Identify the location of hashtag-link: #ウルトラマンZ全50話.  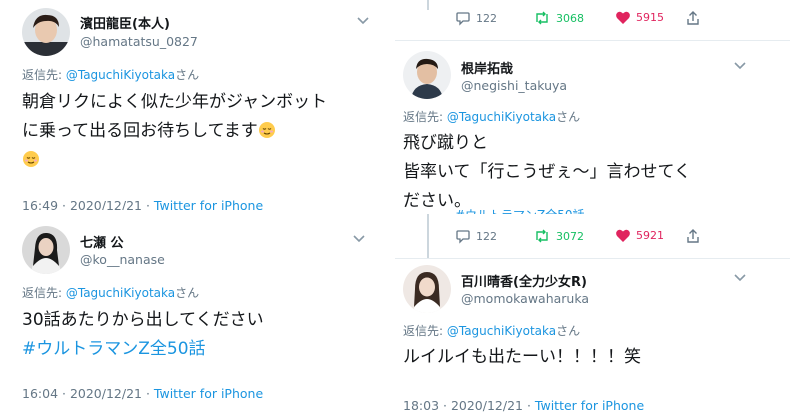
(202, 349).